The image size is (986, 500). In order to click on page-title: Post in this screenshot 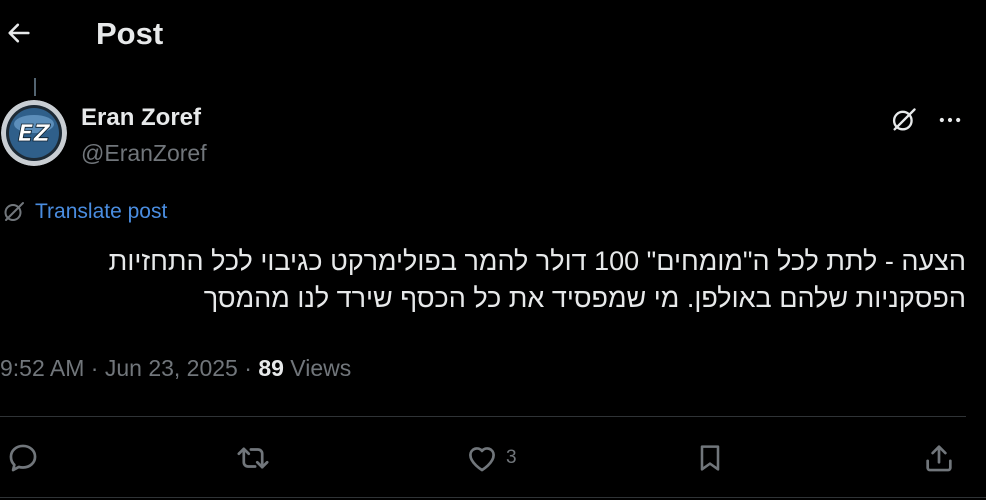, I will do `click(130, 33)`.